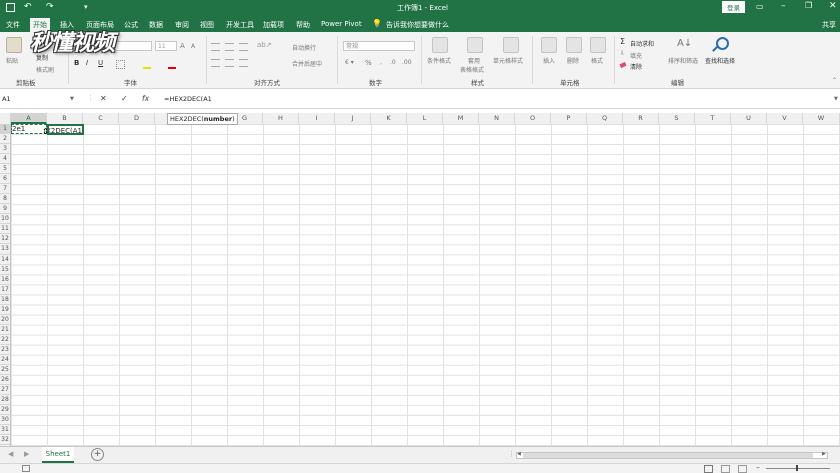 The height and width of the screenshot is (473, 840). What do you see at coordinates (5, 290) in the screenshot?
I see `row-header: 17` at bounding box center [5, 290].